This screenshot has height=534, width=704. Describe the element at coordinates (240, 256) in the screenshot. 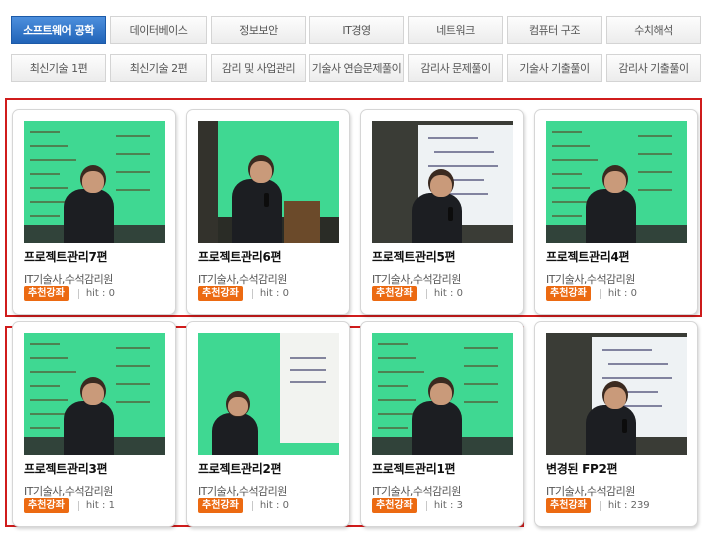

I see `lecture-title: 프로젝트관리6편` at that location.